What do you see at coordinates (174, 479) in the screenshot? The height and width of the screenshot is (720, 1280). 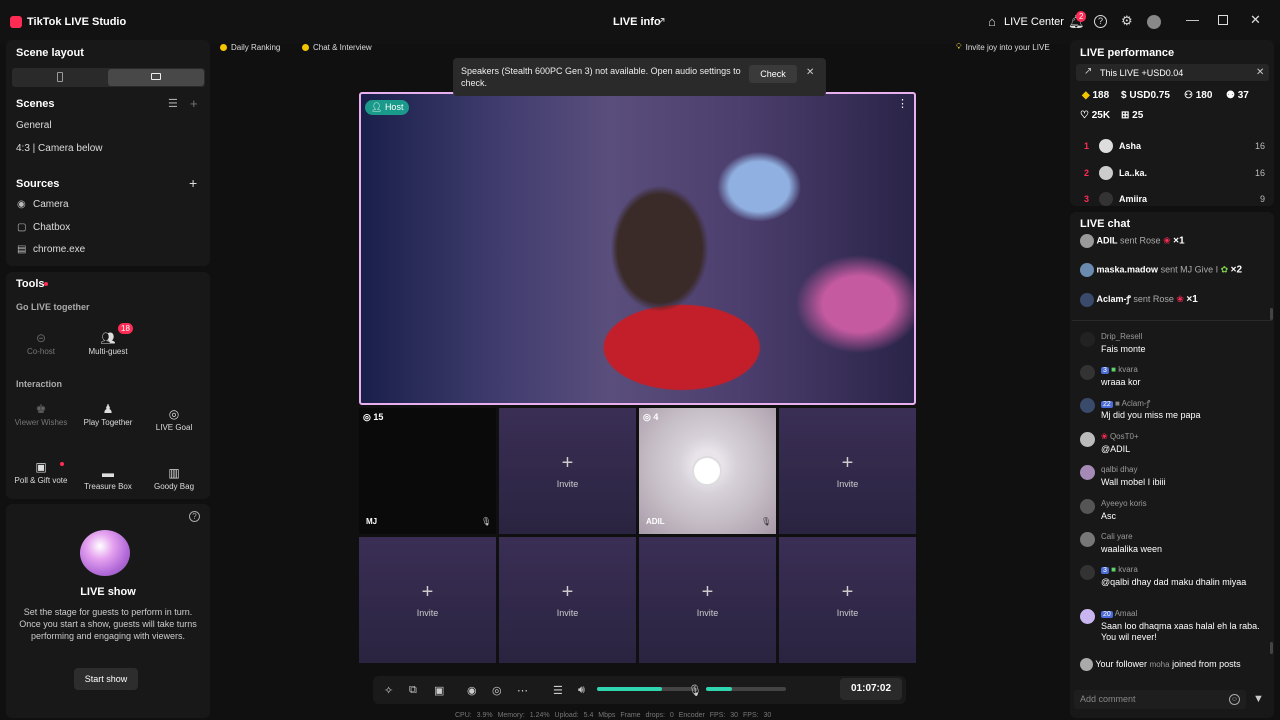 I see `goody-bag-button: ▥ Goody Bag` at bounding box center [174, 479].